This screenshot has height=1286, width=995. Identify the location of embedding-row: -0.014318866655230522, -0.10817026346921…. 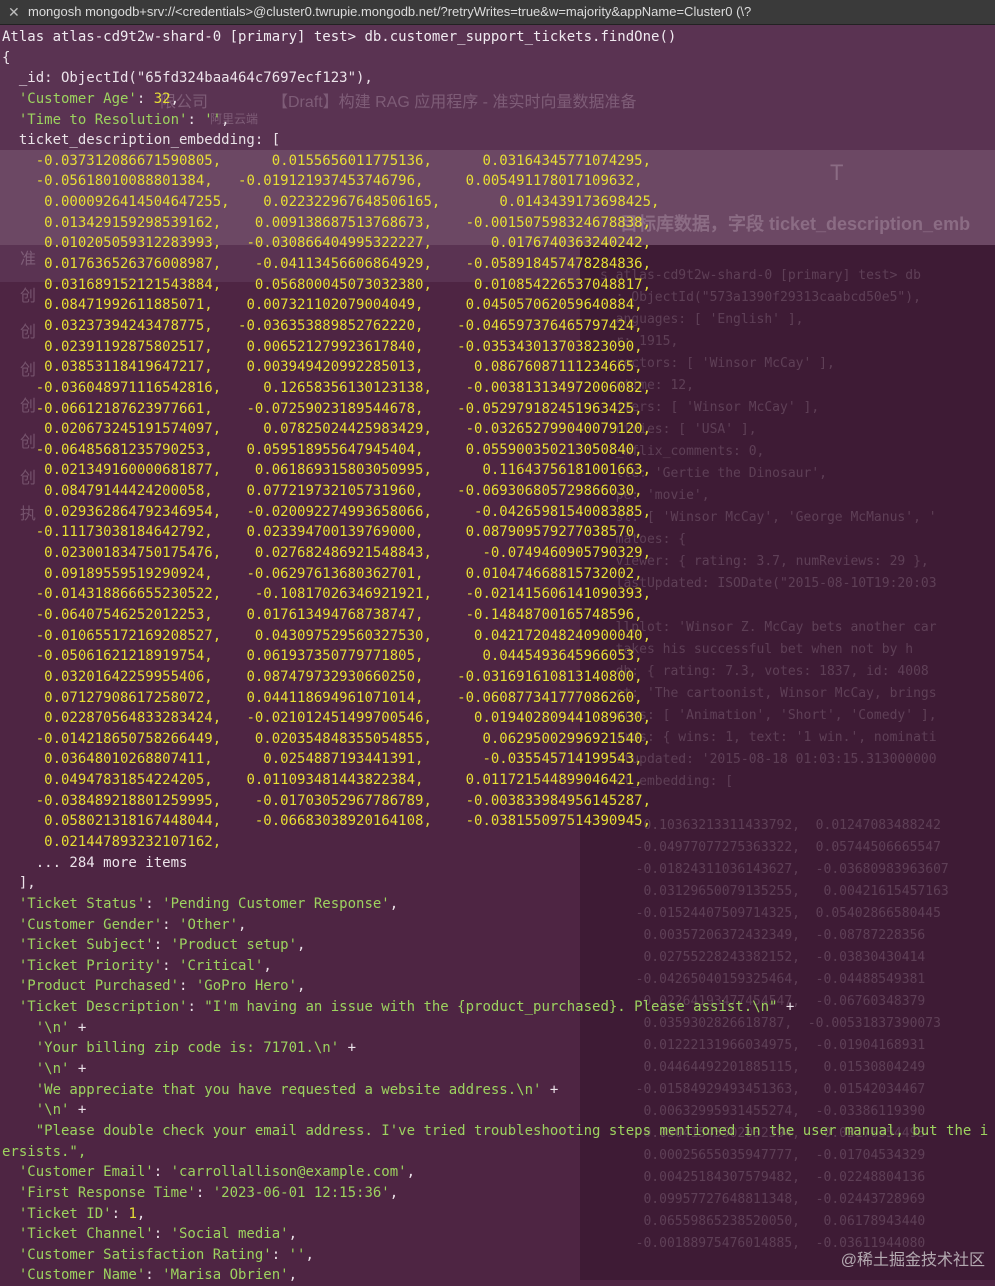
(498, 594).